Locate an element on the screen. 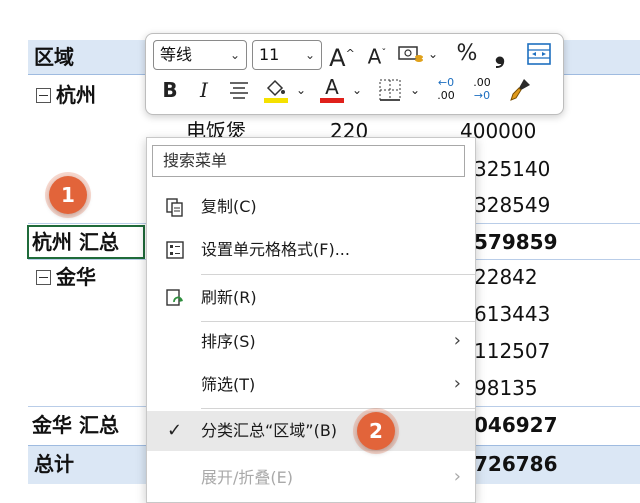 This screenshot has width=640, height=503. increase-font-size-button: A^ is located at coordinates (342, 56).